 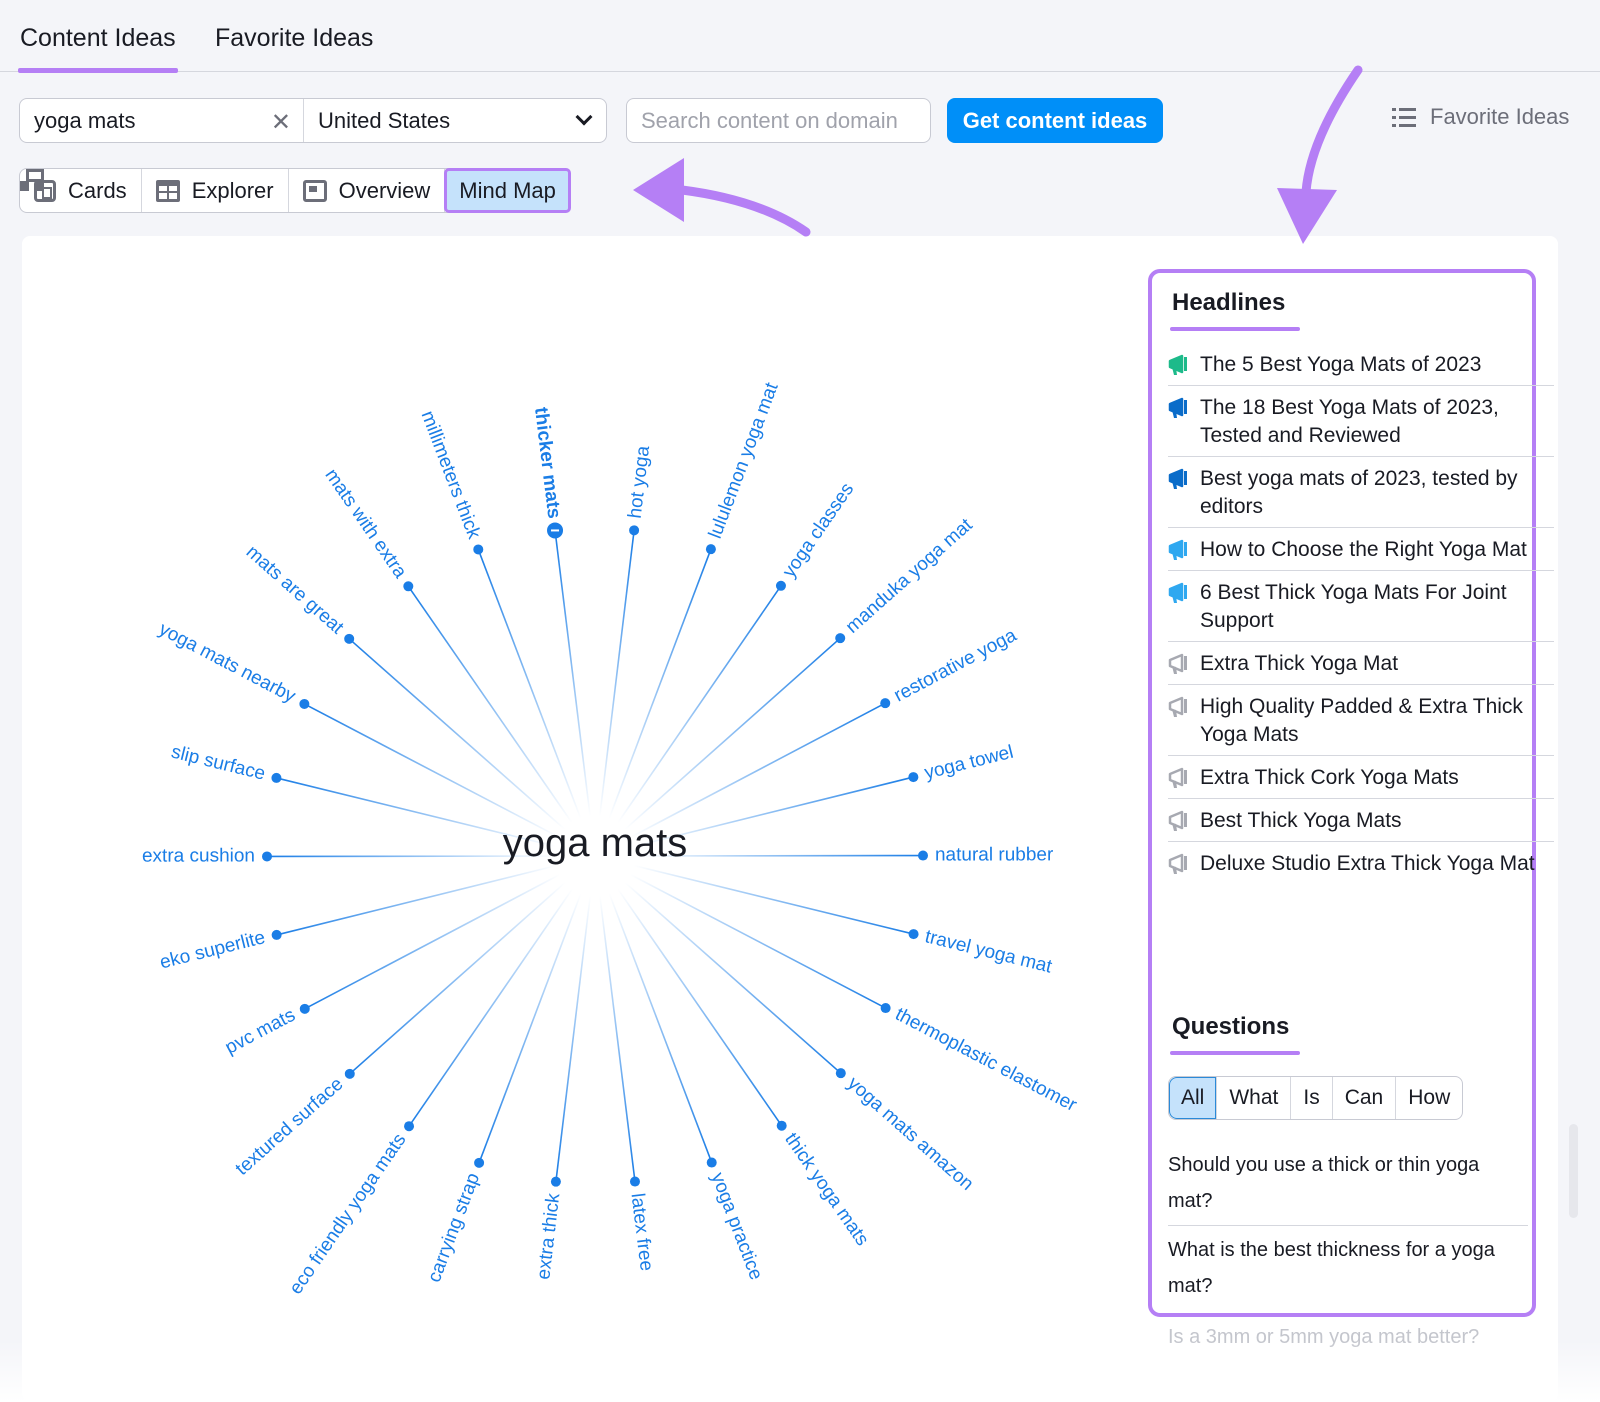 What do you see at coordinates (1573, 1171) in the screenshot?
I see `sidebar-scrollbar` at bounding box center [1573, 1171].